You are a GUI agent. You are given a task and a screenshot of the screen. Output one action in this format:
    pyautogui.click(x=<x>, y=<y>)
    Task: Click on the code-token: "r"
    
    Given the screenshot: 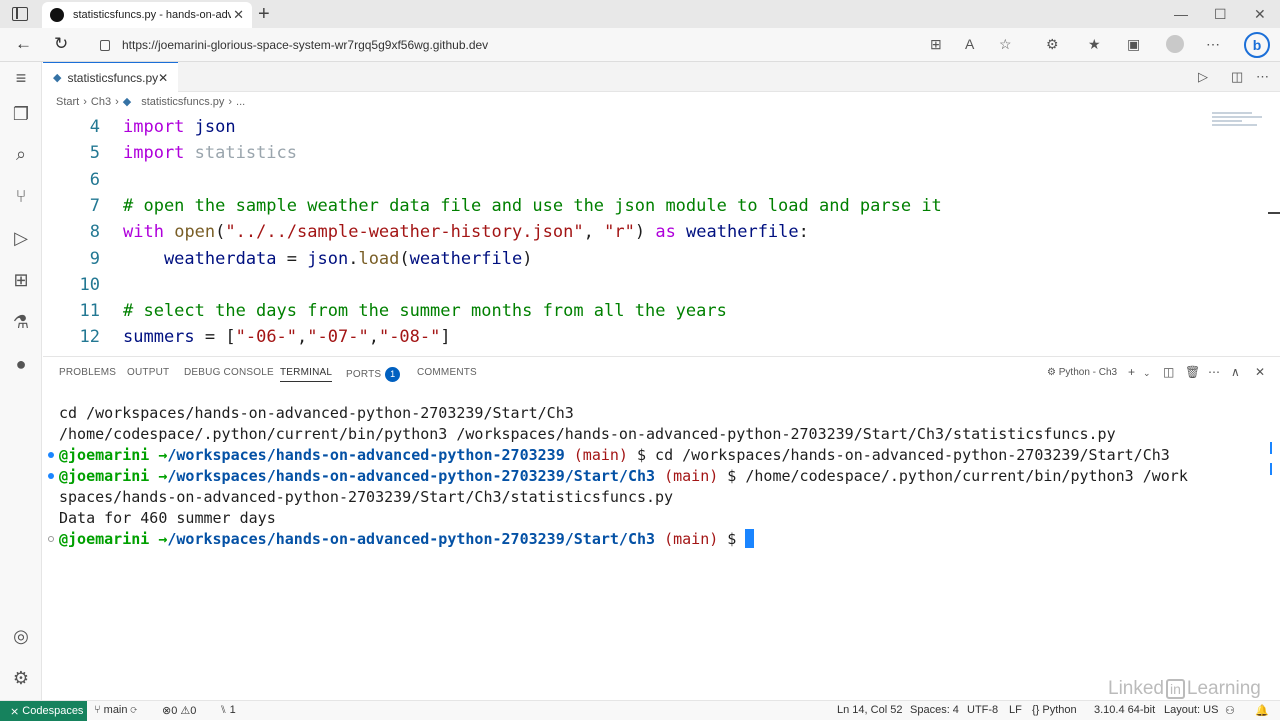 What is the action you would take?
    pyautogui.click(x=619, y=232)
    